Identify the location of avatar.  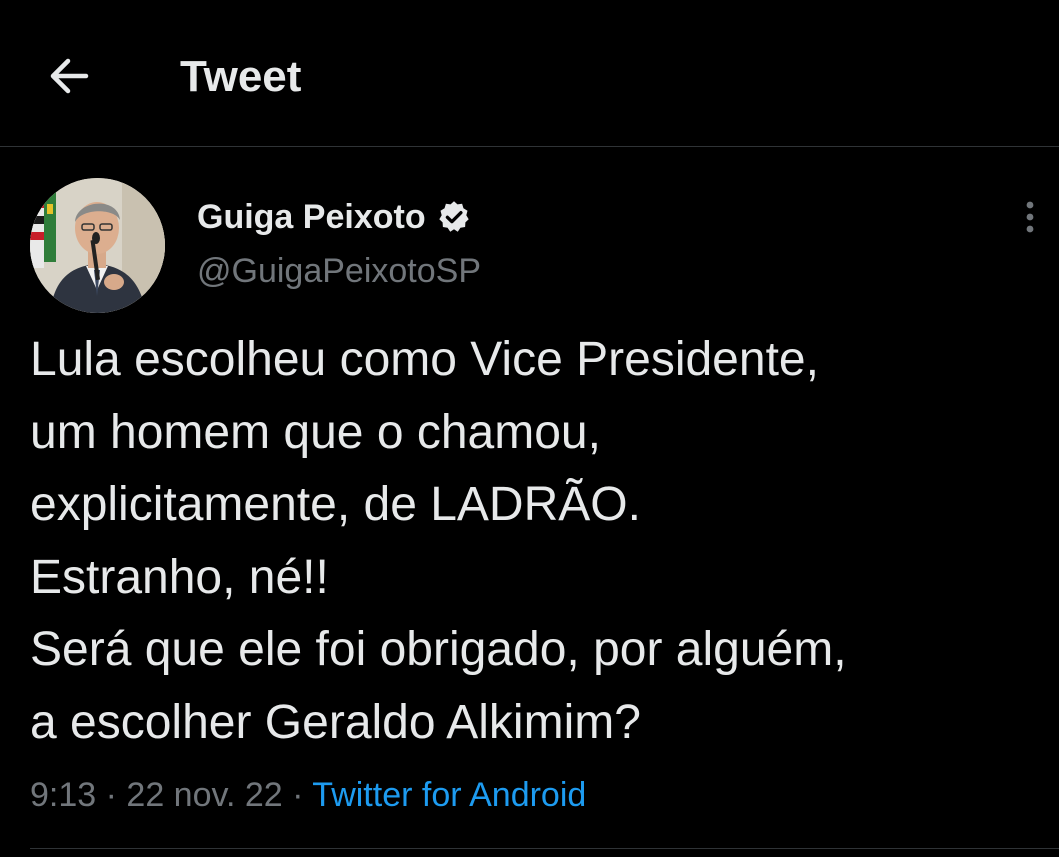
(97, 245).